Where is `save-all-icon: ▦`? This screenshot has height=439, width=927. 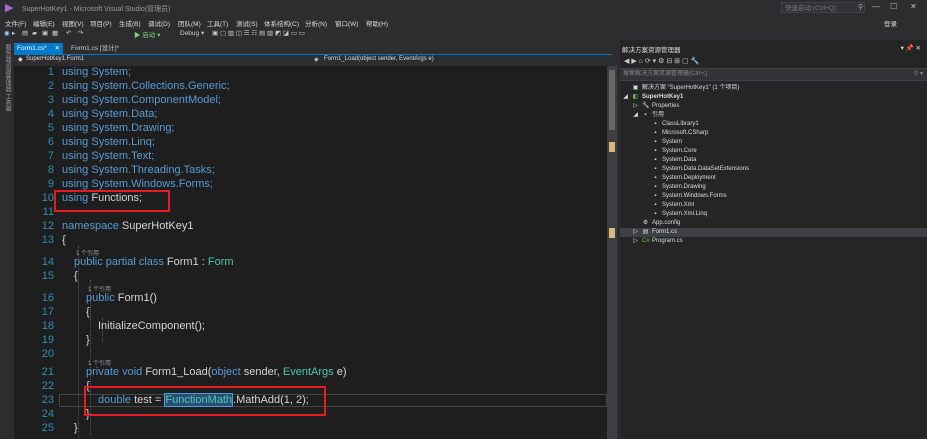
save-all-icon: ▦ is located at coordinates (55, 33).